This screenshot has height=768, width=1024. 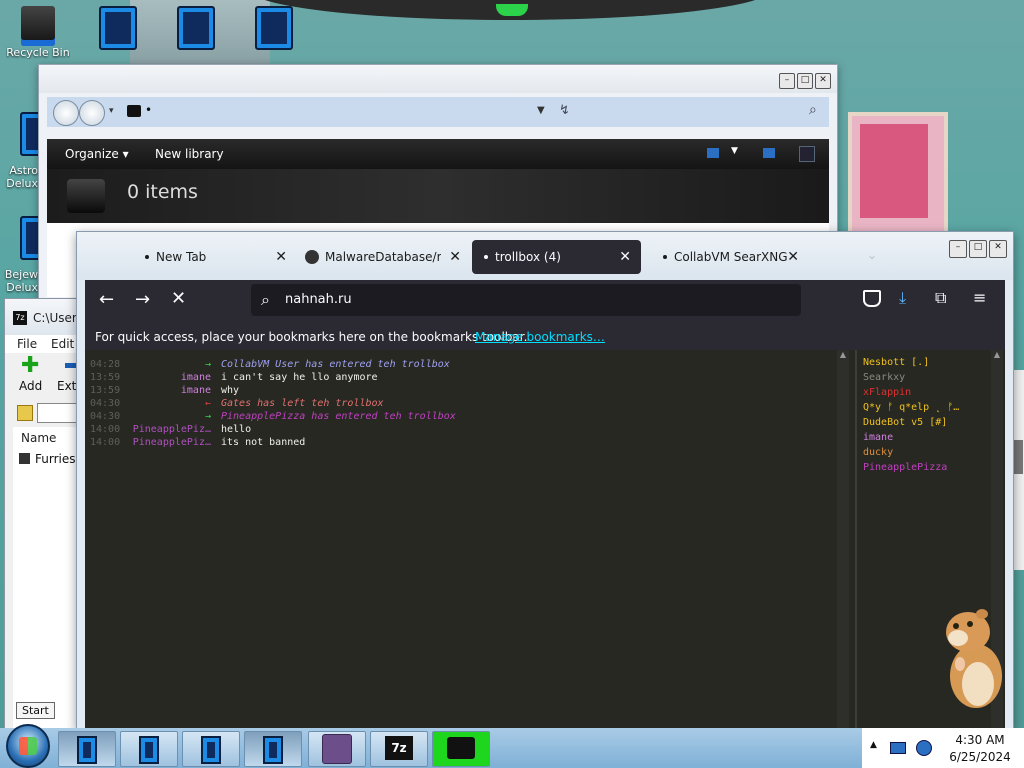 I want to click on desktop-icon-astro: Astro Delux, so click(x=22, y=151).